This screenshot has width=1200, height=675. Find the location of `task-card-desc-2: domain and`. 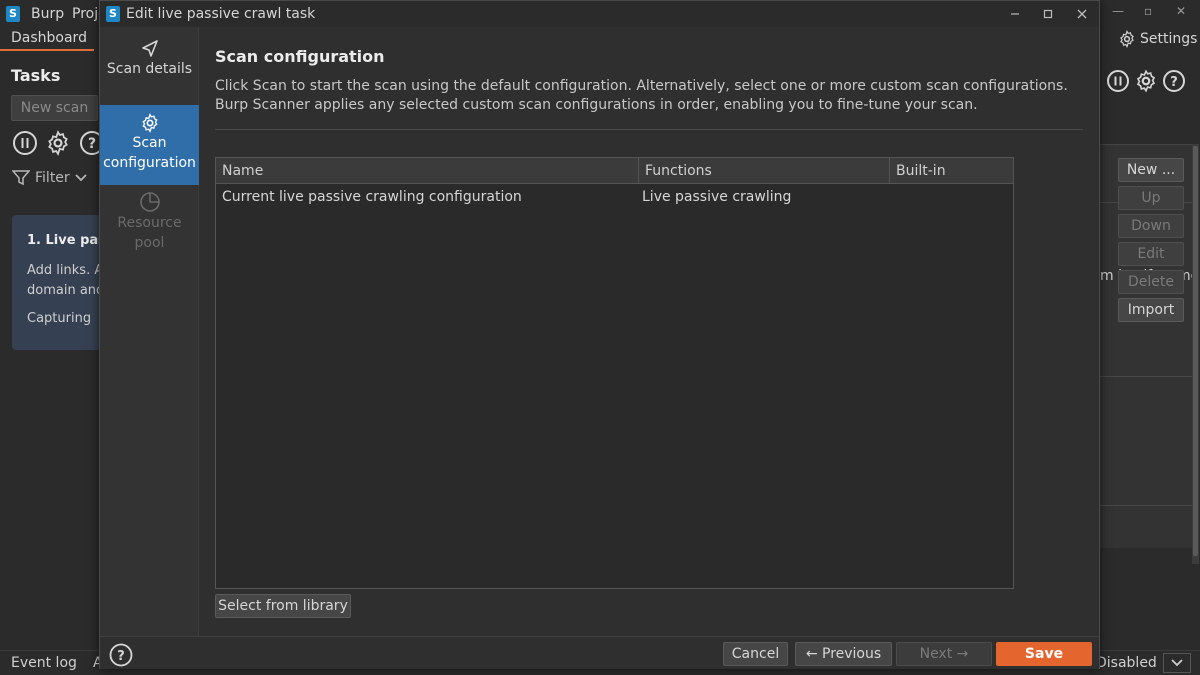

task-card-desc-2: domain and is located at coordinates (66, 290).